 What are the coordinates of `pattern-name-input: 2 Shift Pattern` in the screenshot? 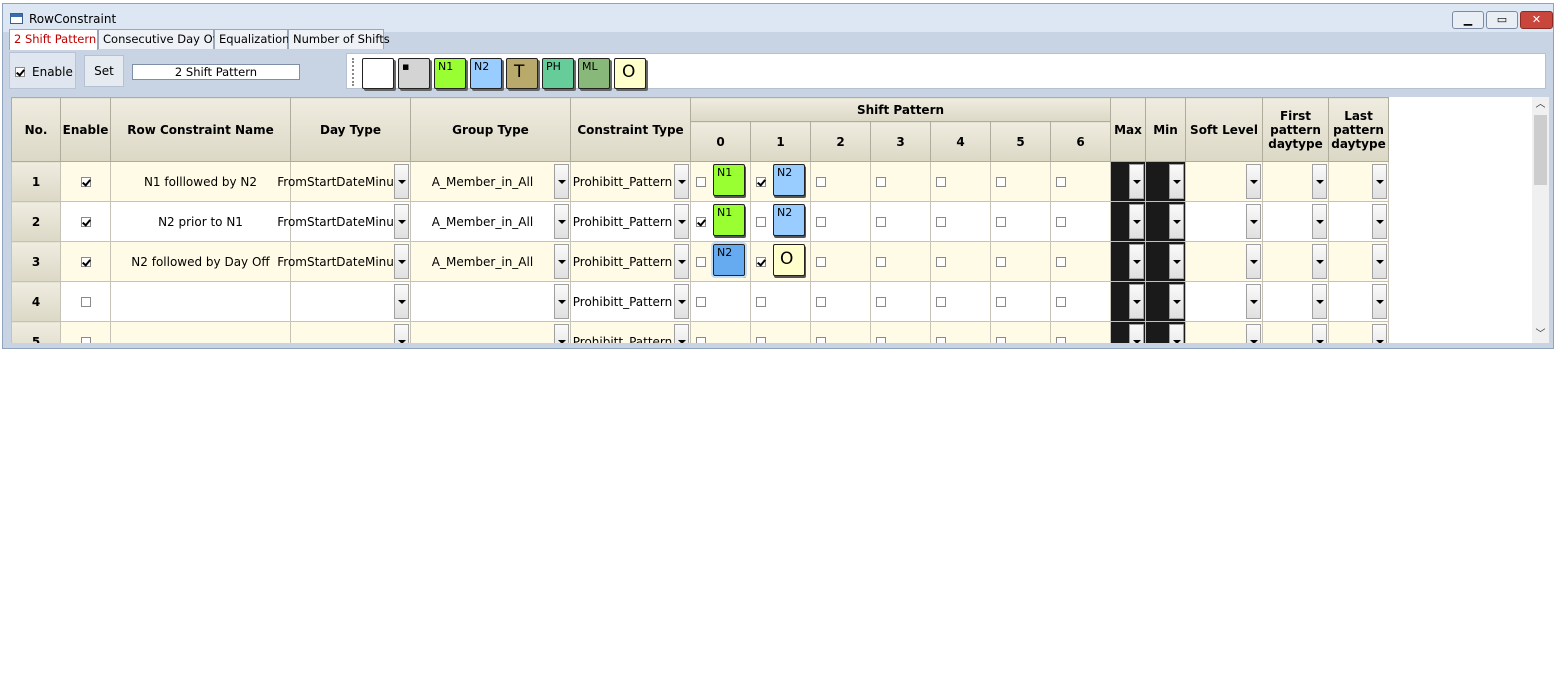 It's located at (216, 72).